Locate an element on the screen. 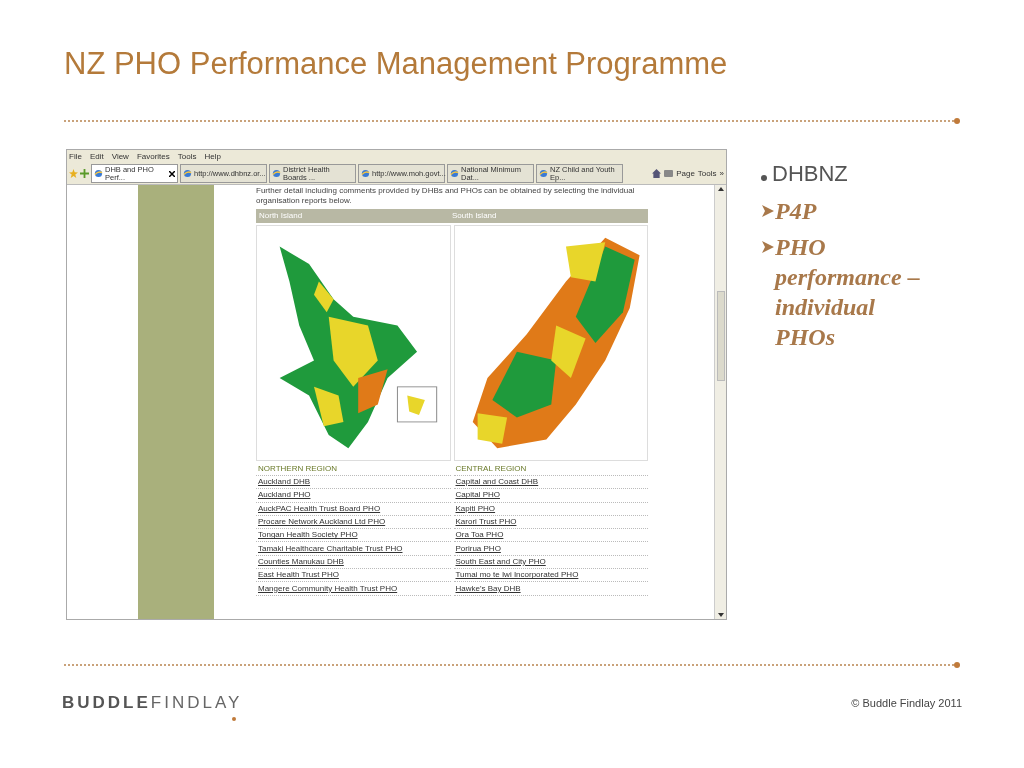 This screenshot has width=1024, height=768. menu-item: Help is located at coordinates (212, 156).